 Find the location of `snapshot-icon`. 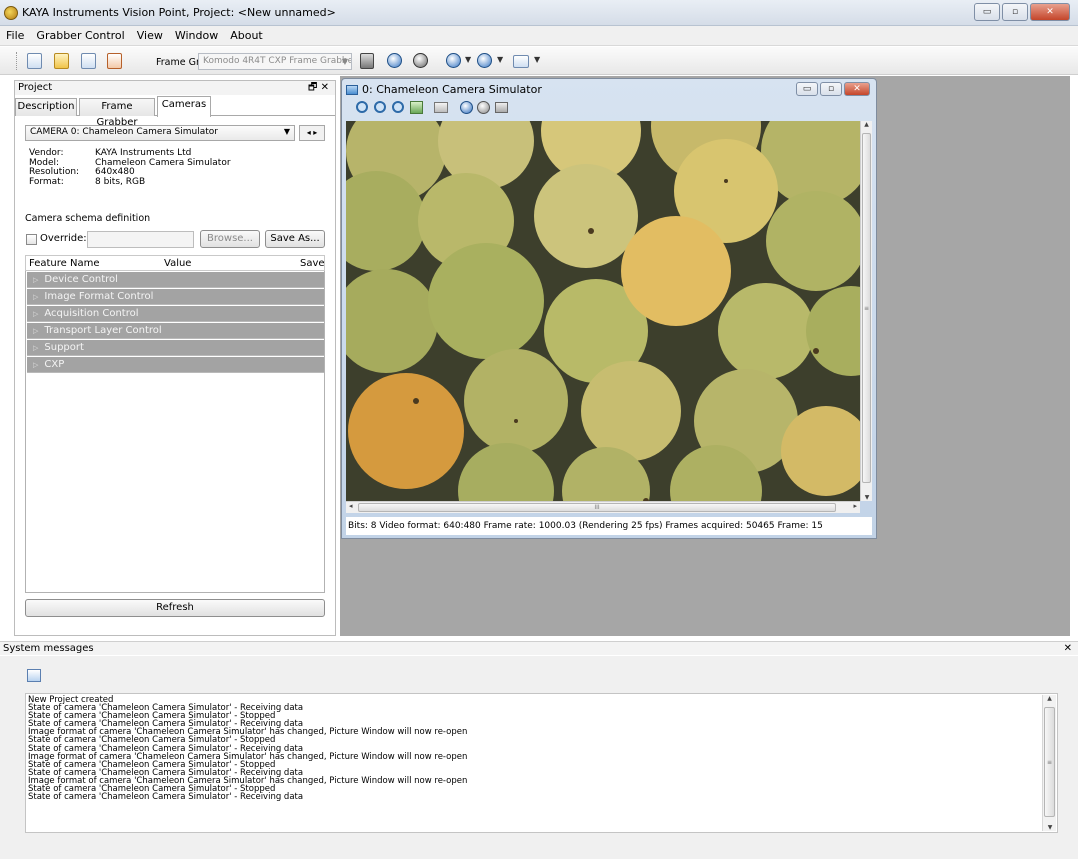

snapshot-icon is located at coordinates (441, 107).